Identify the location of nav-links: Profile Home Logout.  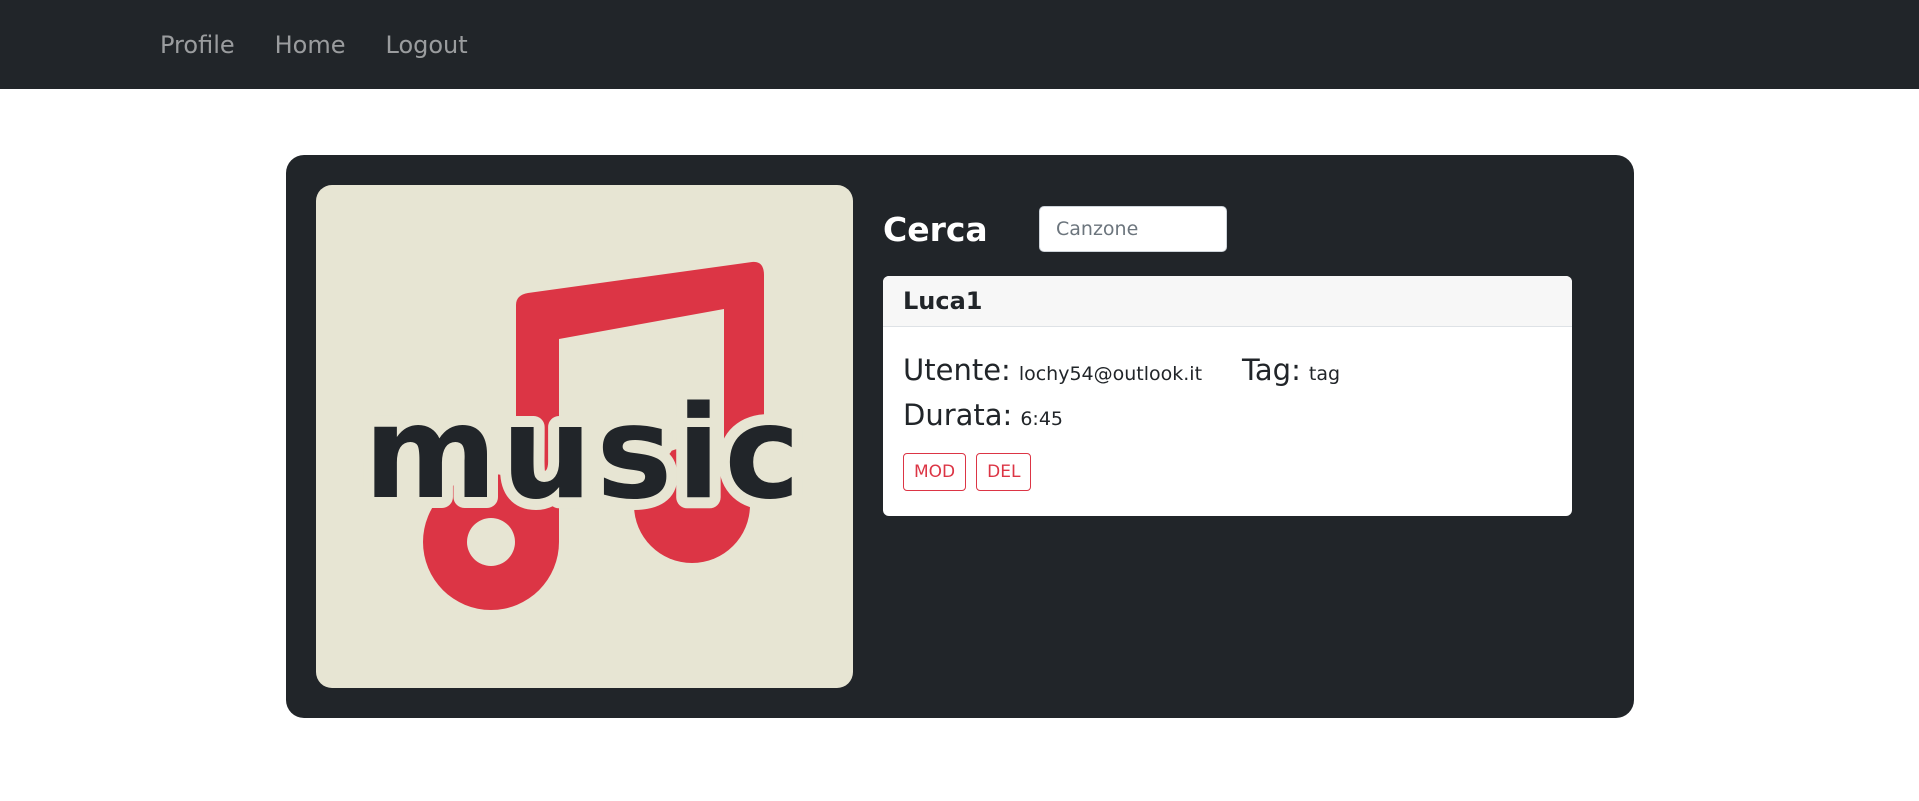
(334, 45).